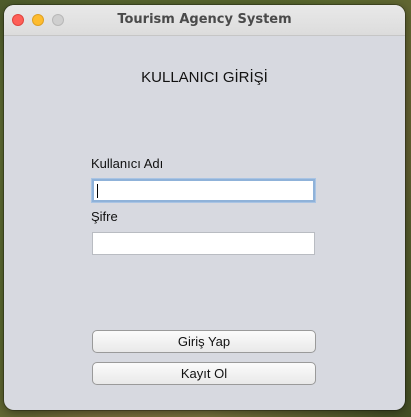 The height and width of the screenshot is (417, 411). I want to click on register-button: Kayıt Ol, so click(204, 373).